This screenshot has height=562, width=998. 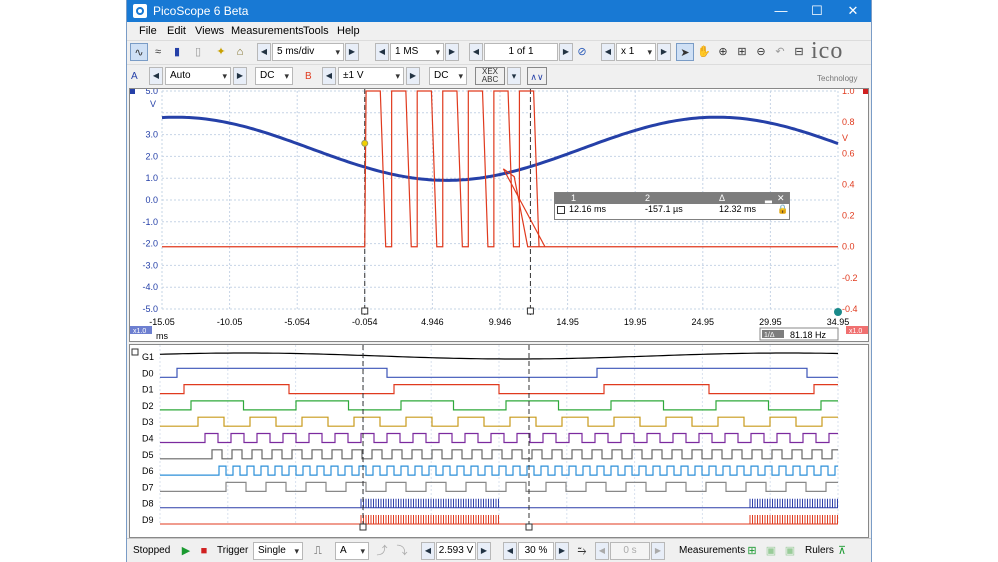 What do you see at coordinates (448, 76) in the screenshot?
I see `coupling-b-select: DC` at bounding box center [448, 76].